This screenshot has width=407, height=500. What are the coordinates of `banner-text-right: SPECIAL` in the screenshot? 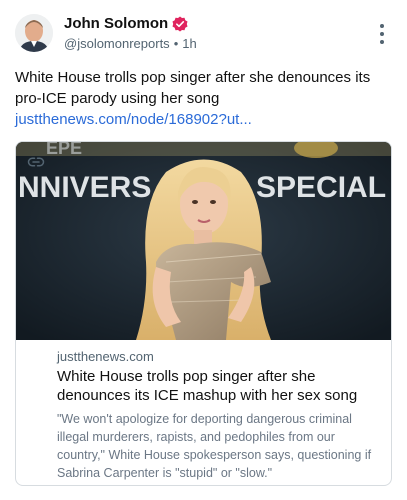 It's located at (321, 187).